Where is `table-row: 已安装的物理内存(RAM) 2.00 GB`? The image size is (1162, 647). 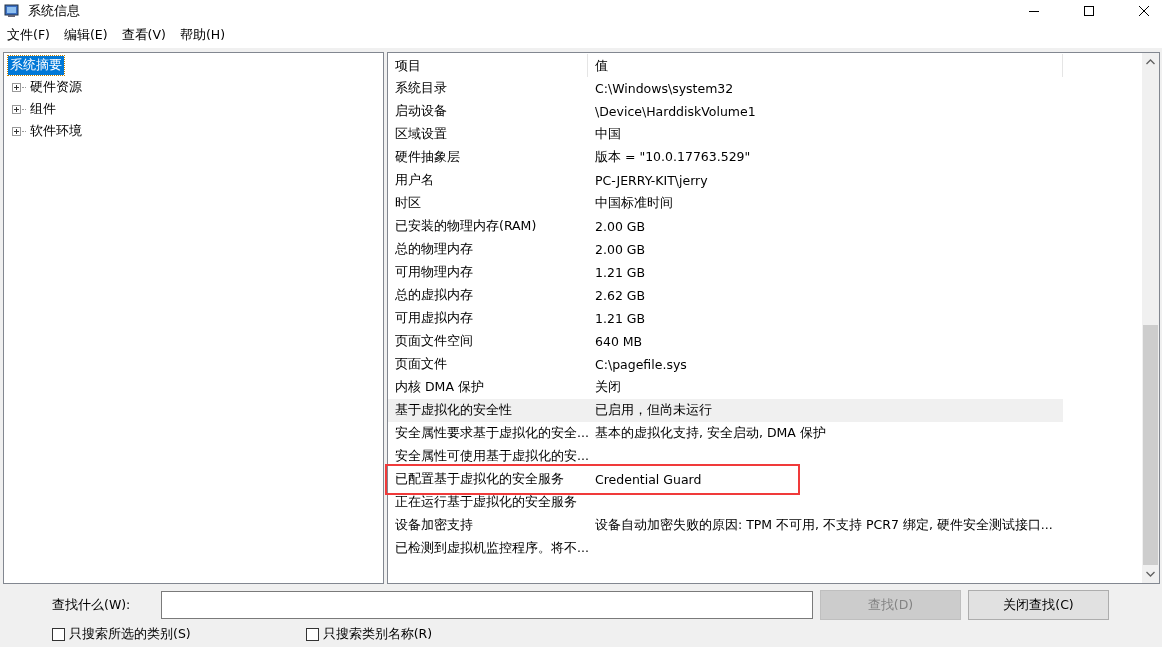 table-row: 已安装的物理内存(RAM) 2.00 GB is located at coordinates (725, 226).